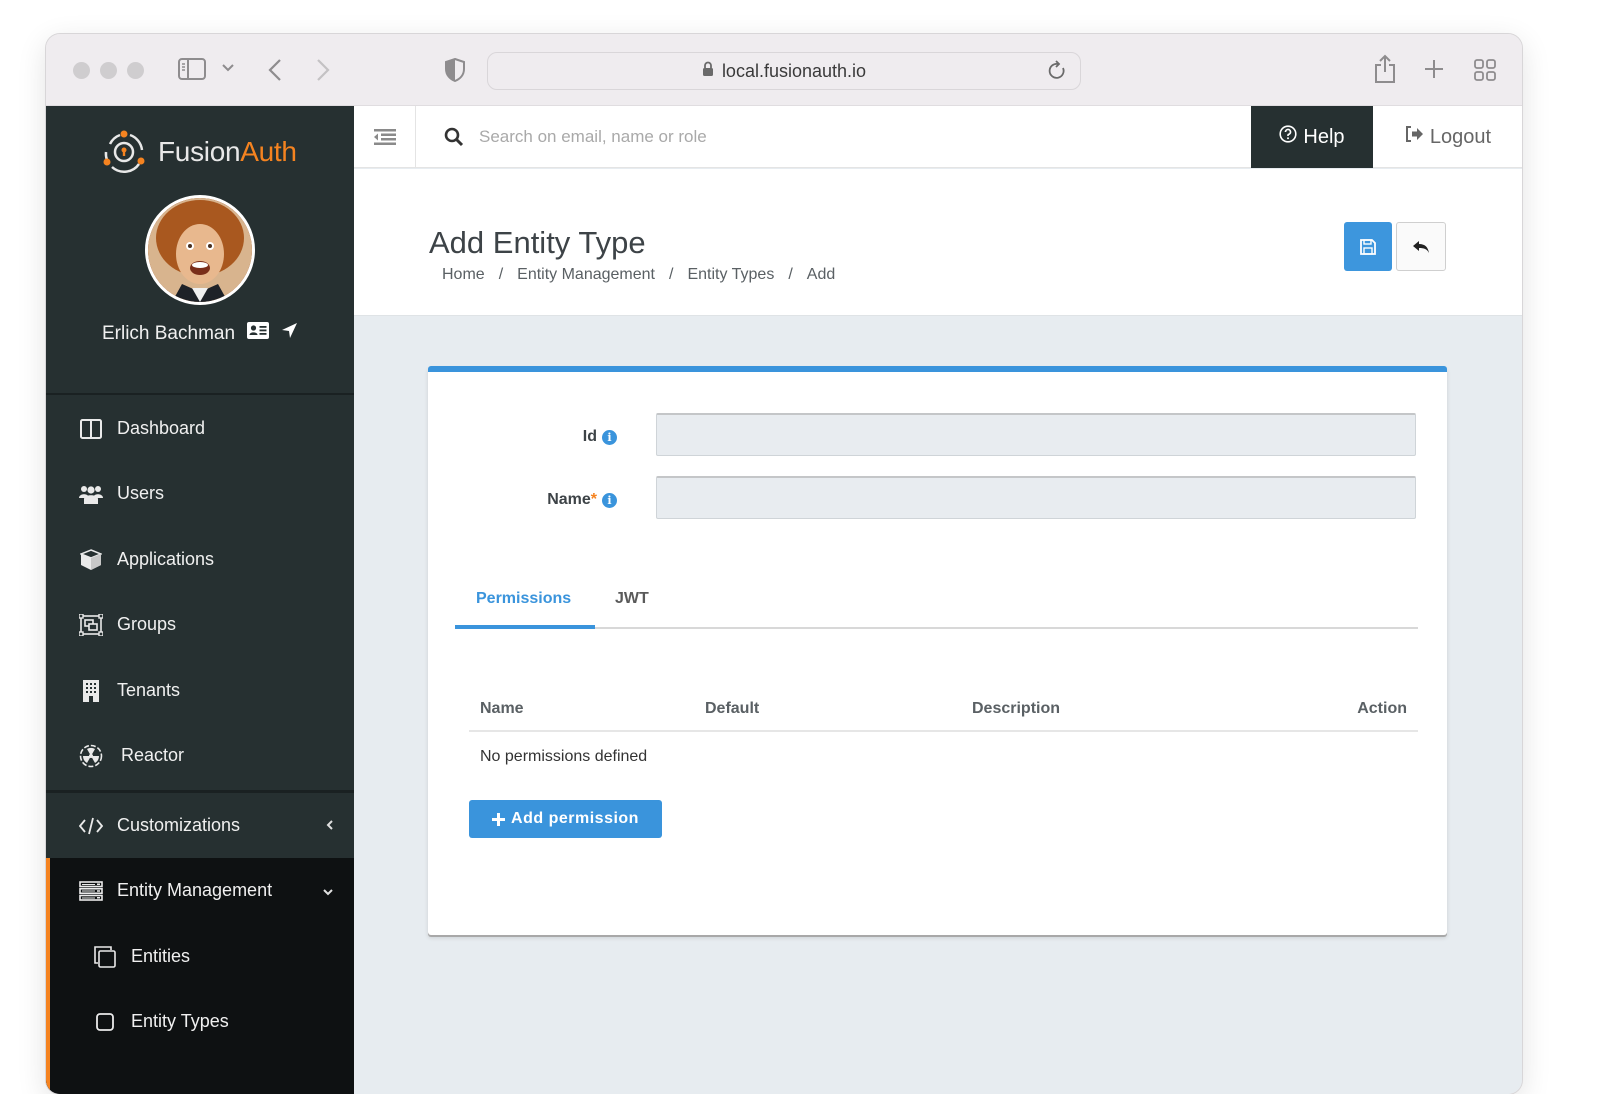 This screenshot has height=1094, width=1600. What do you see at coordinates (275, 70) in the screenshot?
I see `back-arrow-icon` at bounding box center [275, 70].